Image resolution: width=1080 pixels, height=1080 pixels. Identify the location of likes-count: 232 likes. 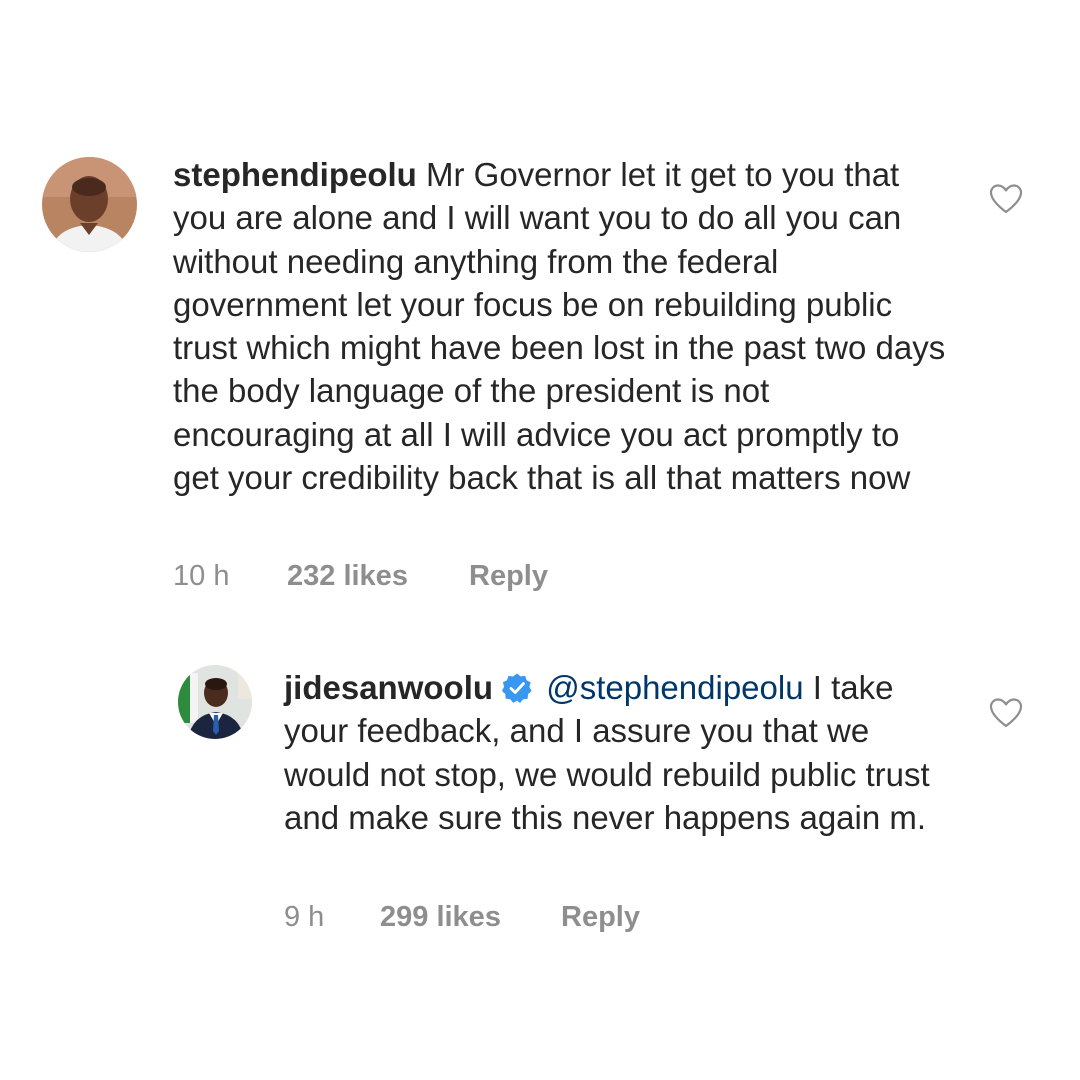
(347, 576).